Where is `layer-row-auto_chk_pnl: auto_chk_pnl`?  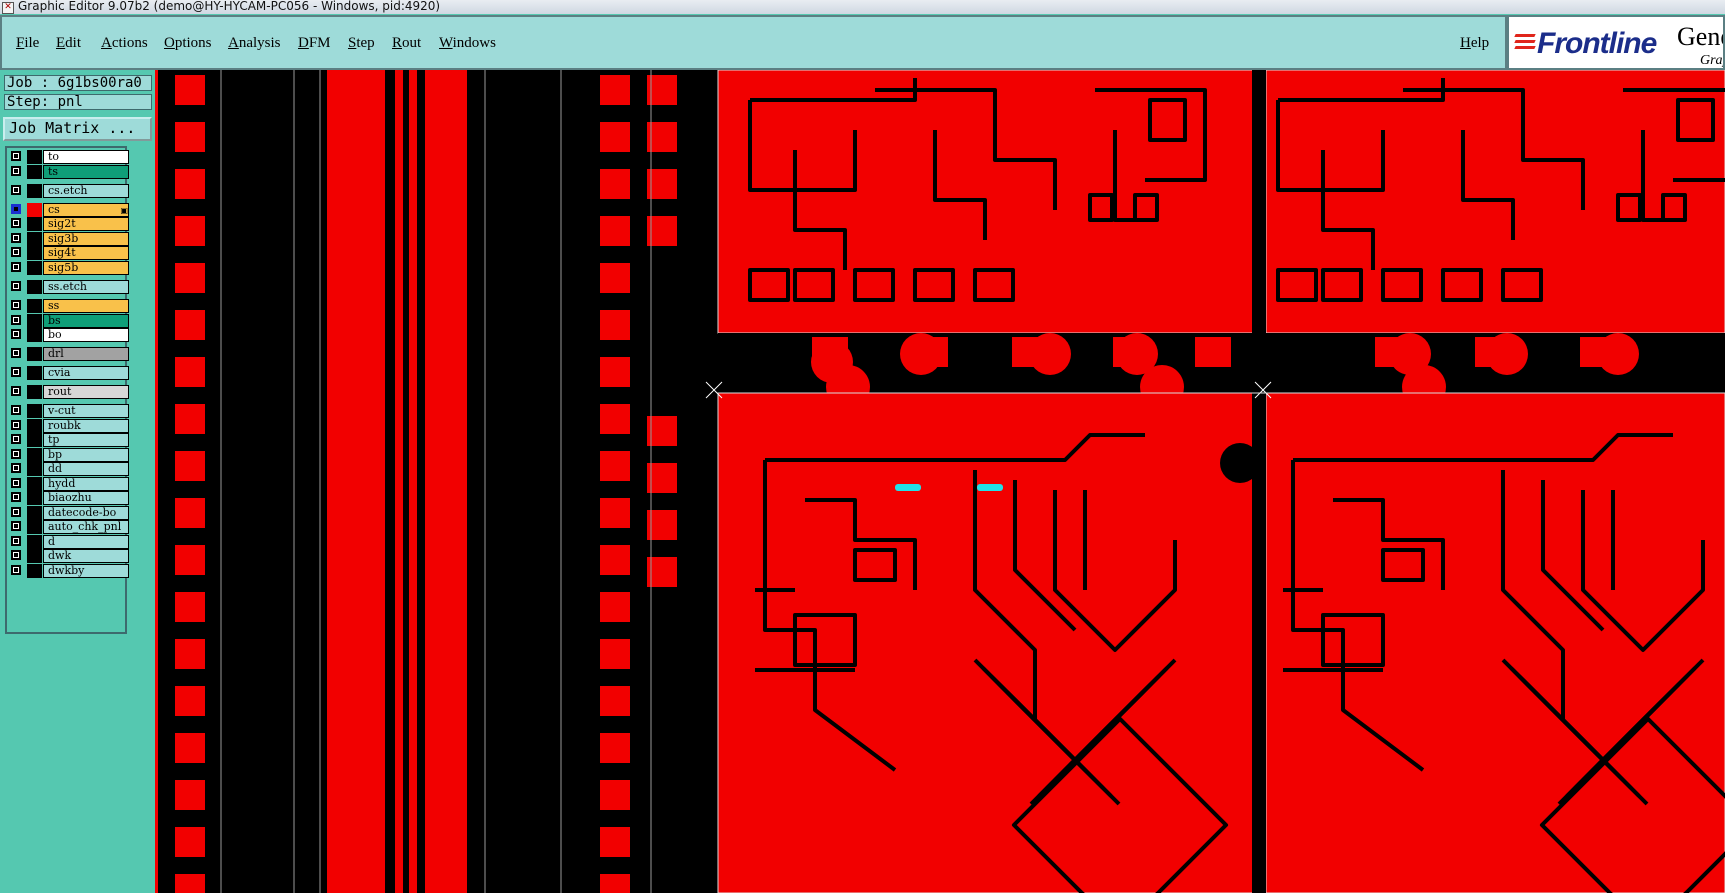 layer-row-auto_chk_pnl: auto_chk_pnl is located at coordinates (68, 527).